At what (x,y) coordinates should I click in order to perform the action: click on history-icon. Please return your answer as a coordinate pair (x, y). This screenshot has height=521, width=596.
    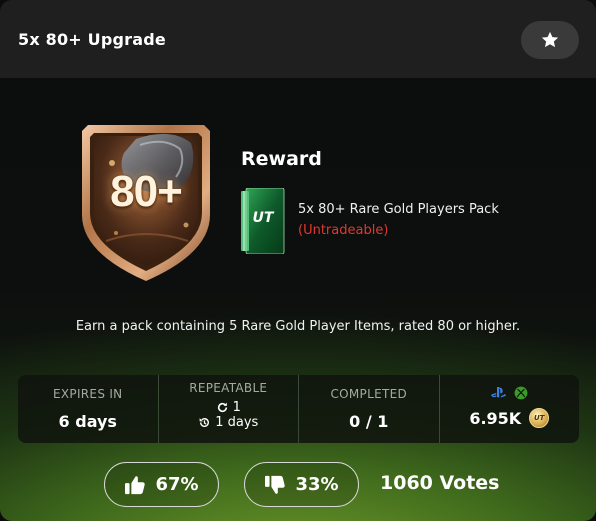
    Looking at the image, I should click on (204, 422).